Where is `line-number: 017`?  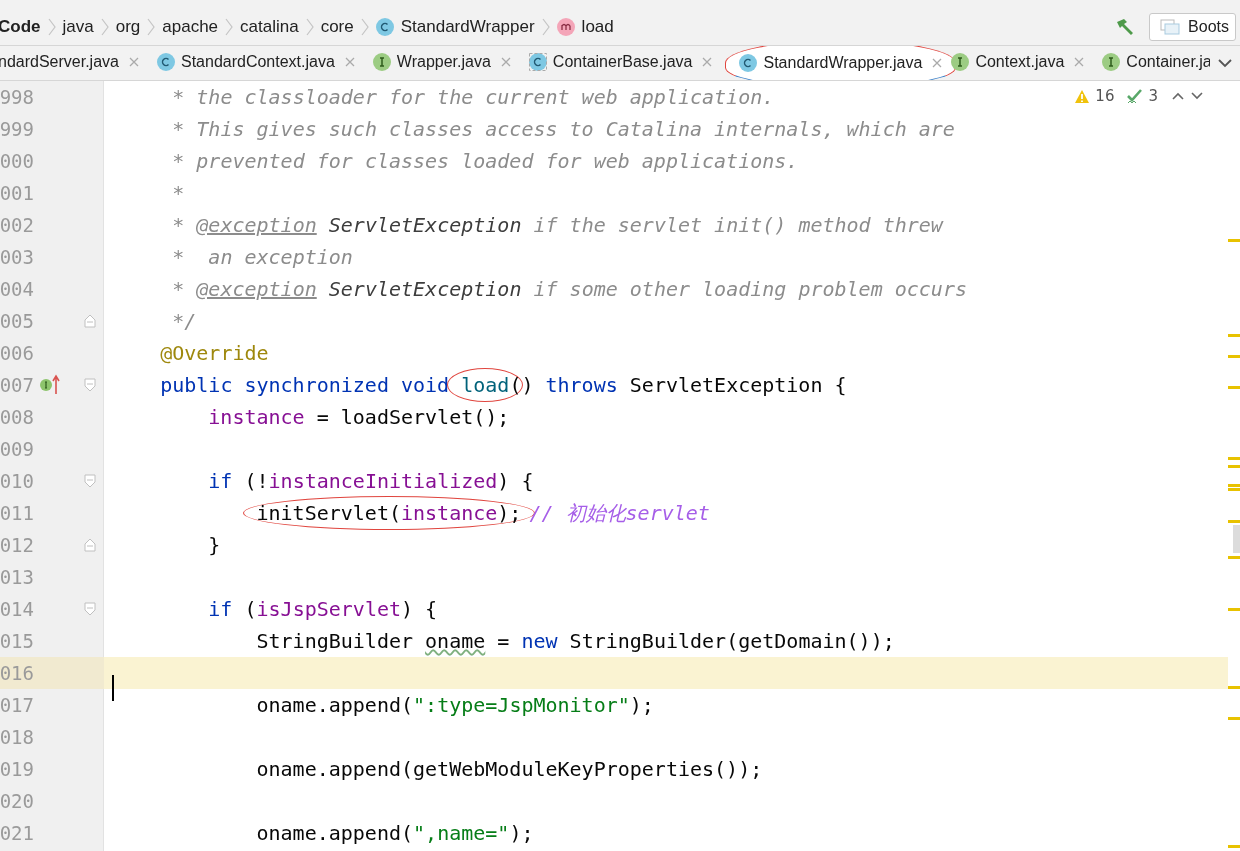
line-number: 017 is located at coordinates (17, 705).